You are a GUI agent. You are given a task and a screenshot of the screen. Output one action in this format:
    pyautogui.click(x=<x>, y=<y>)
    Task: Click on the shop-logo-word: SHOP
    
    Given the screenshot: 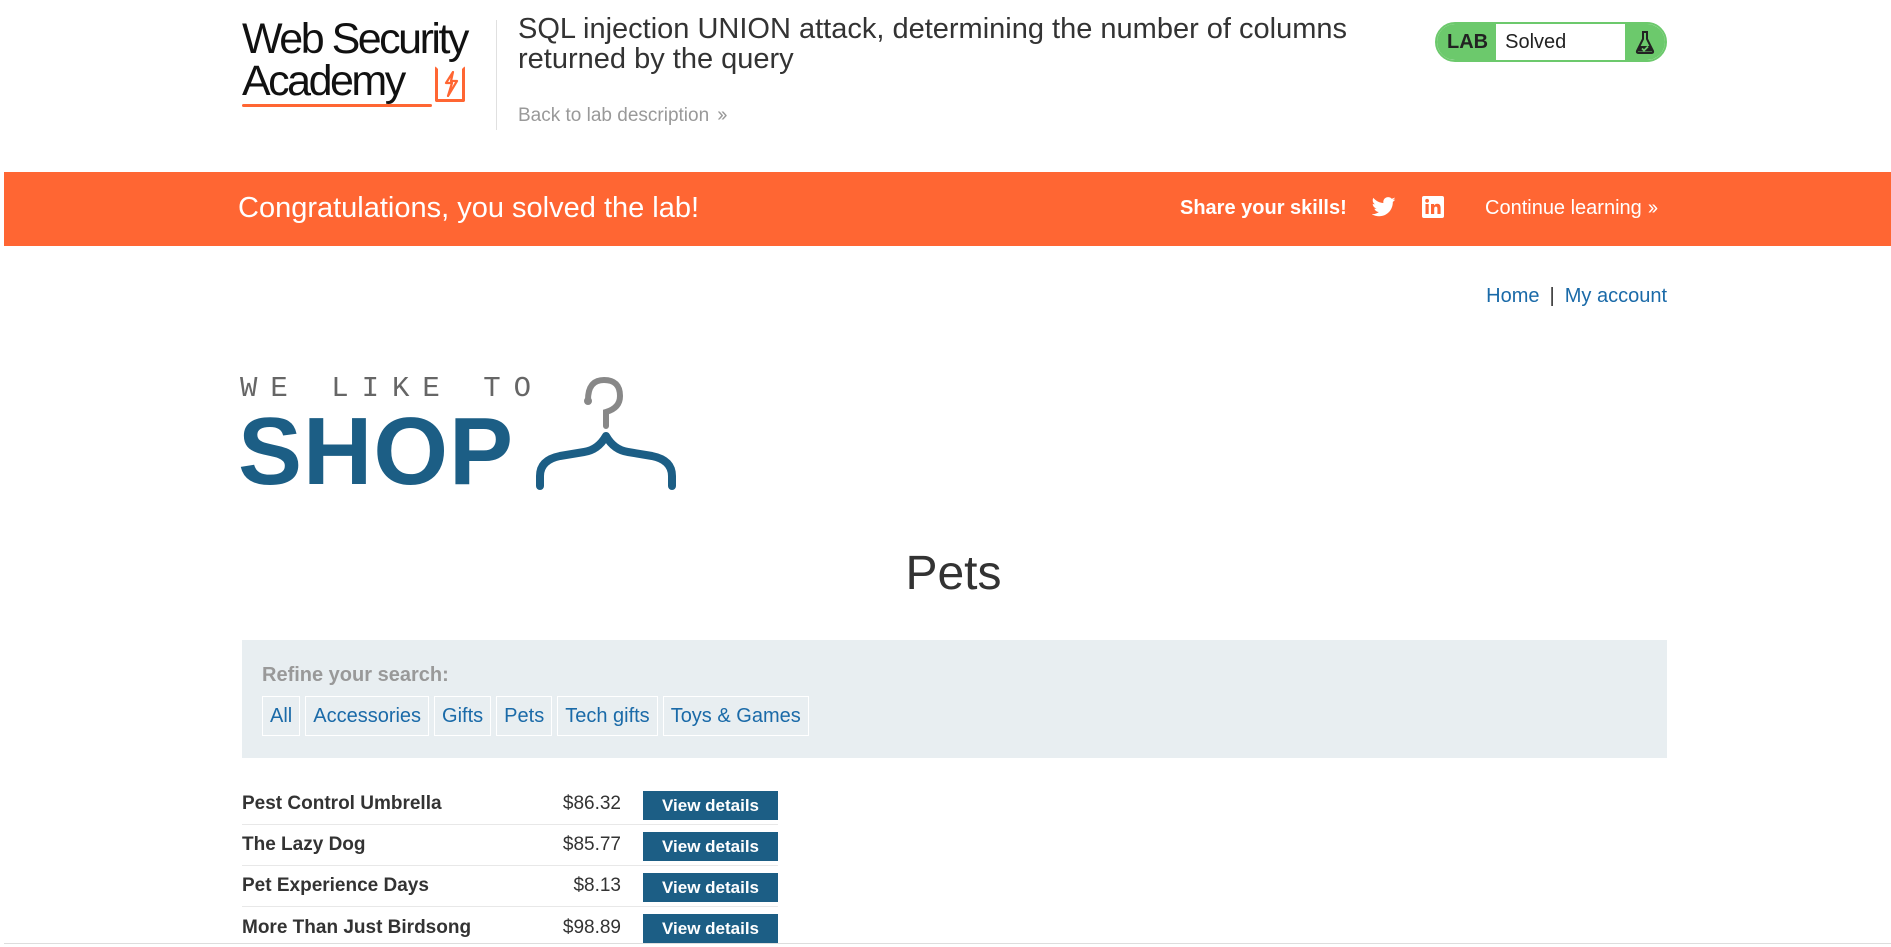 What is the action you would take?
    pyautogui.click(x=376, y=451)
    